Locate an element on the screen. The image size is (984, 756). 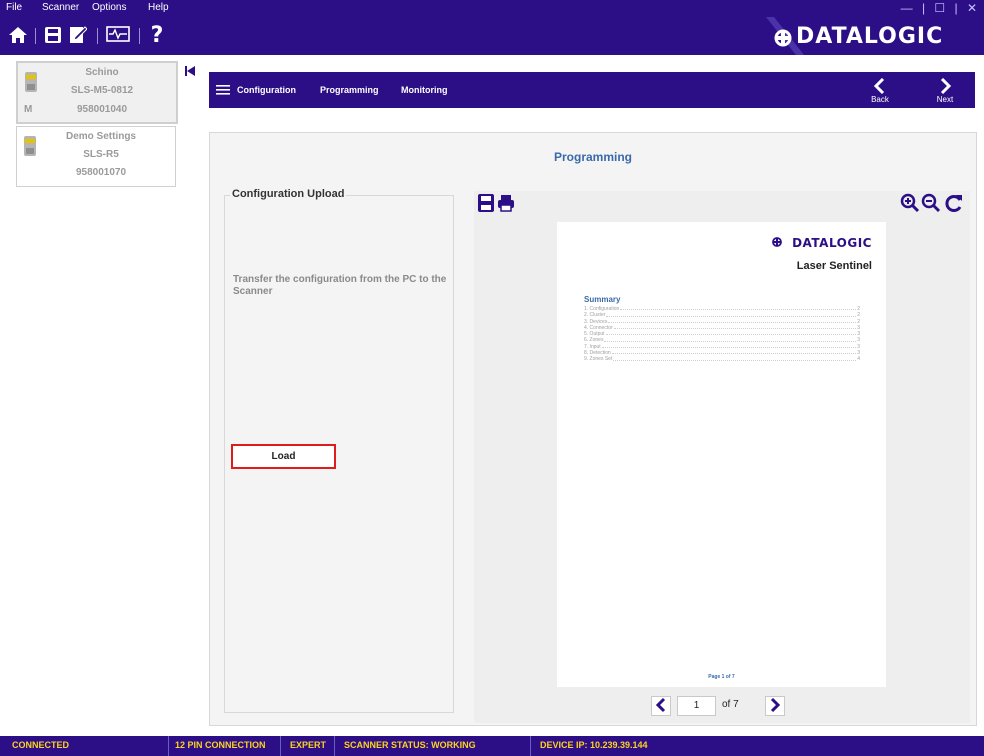
pdf-page-footer: Page 1 of 7 is located at coordinates (721, 677).